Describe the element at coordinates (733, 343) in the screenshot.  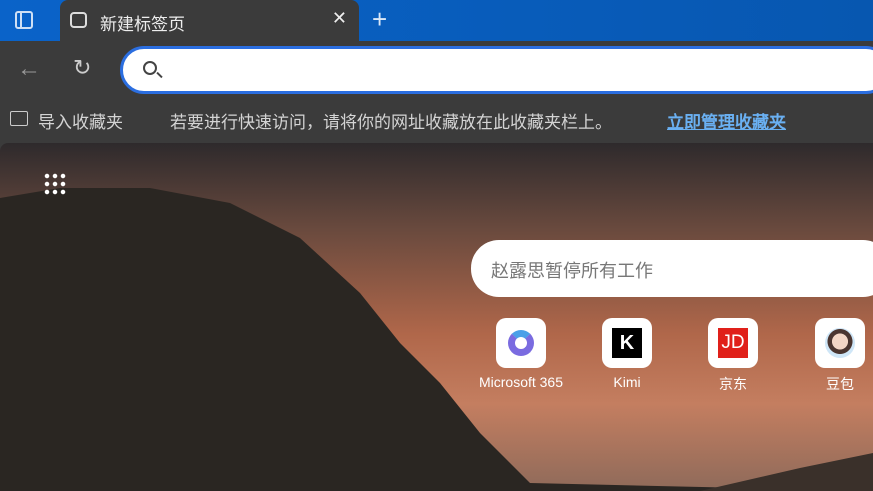
I see `jd-icon: JD` at that location.